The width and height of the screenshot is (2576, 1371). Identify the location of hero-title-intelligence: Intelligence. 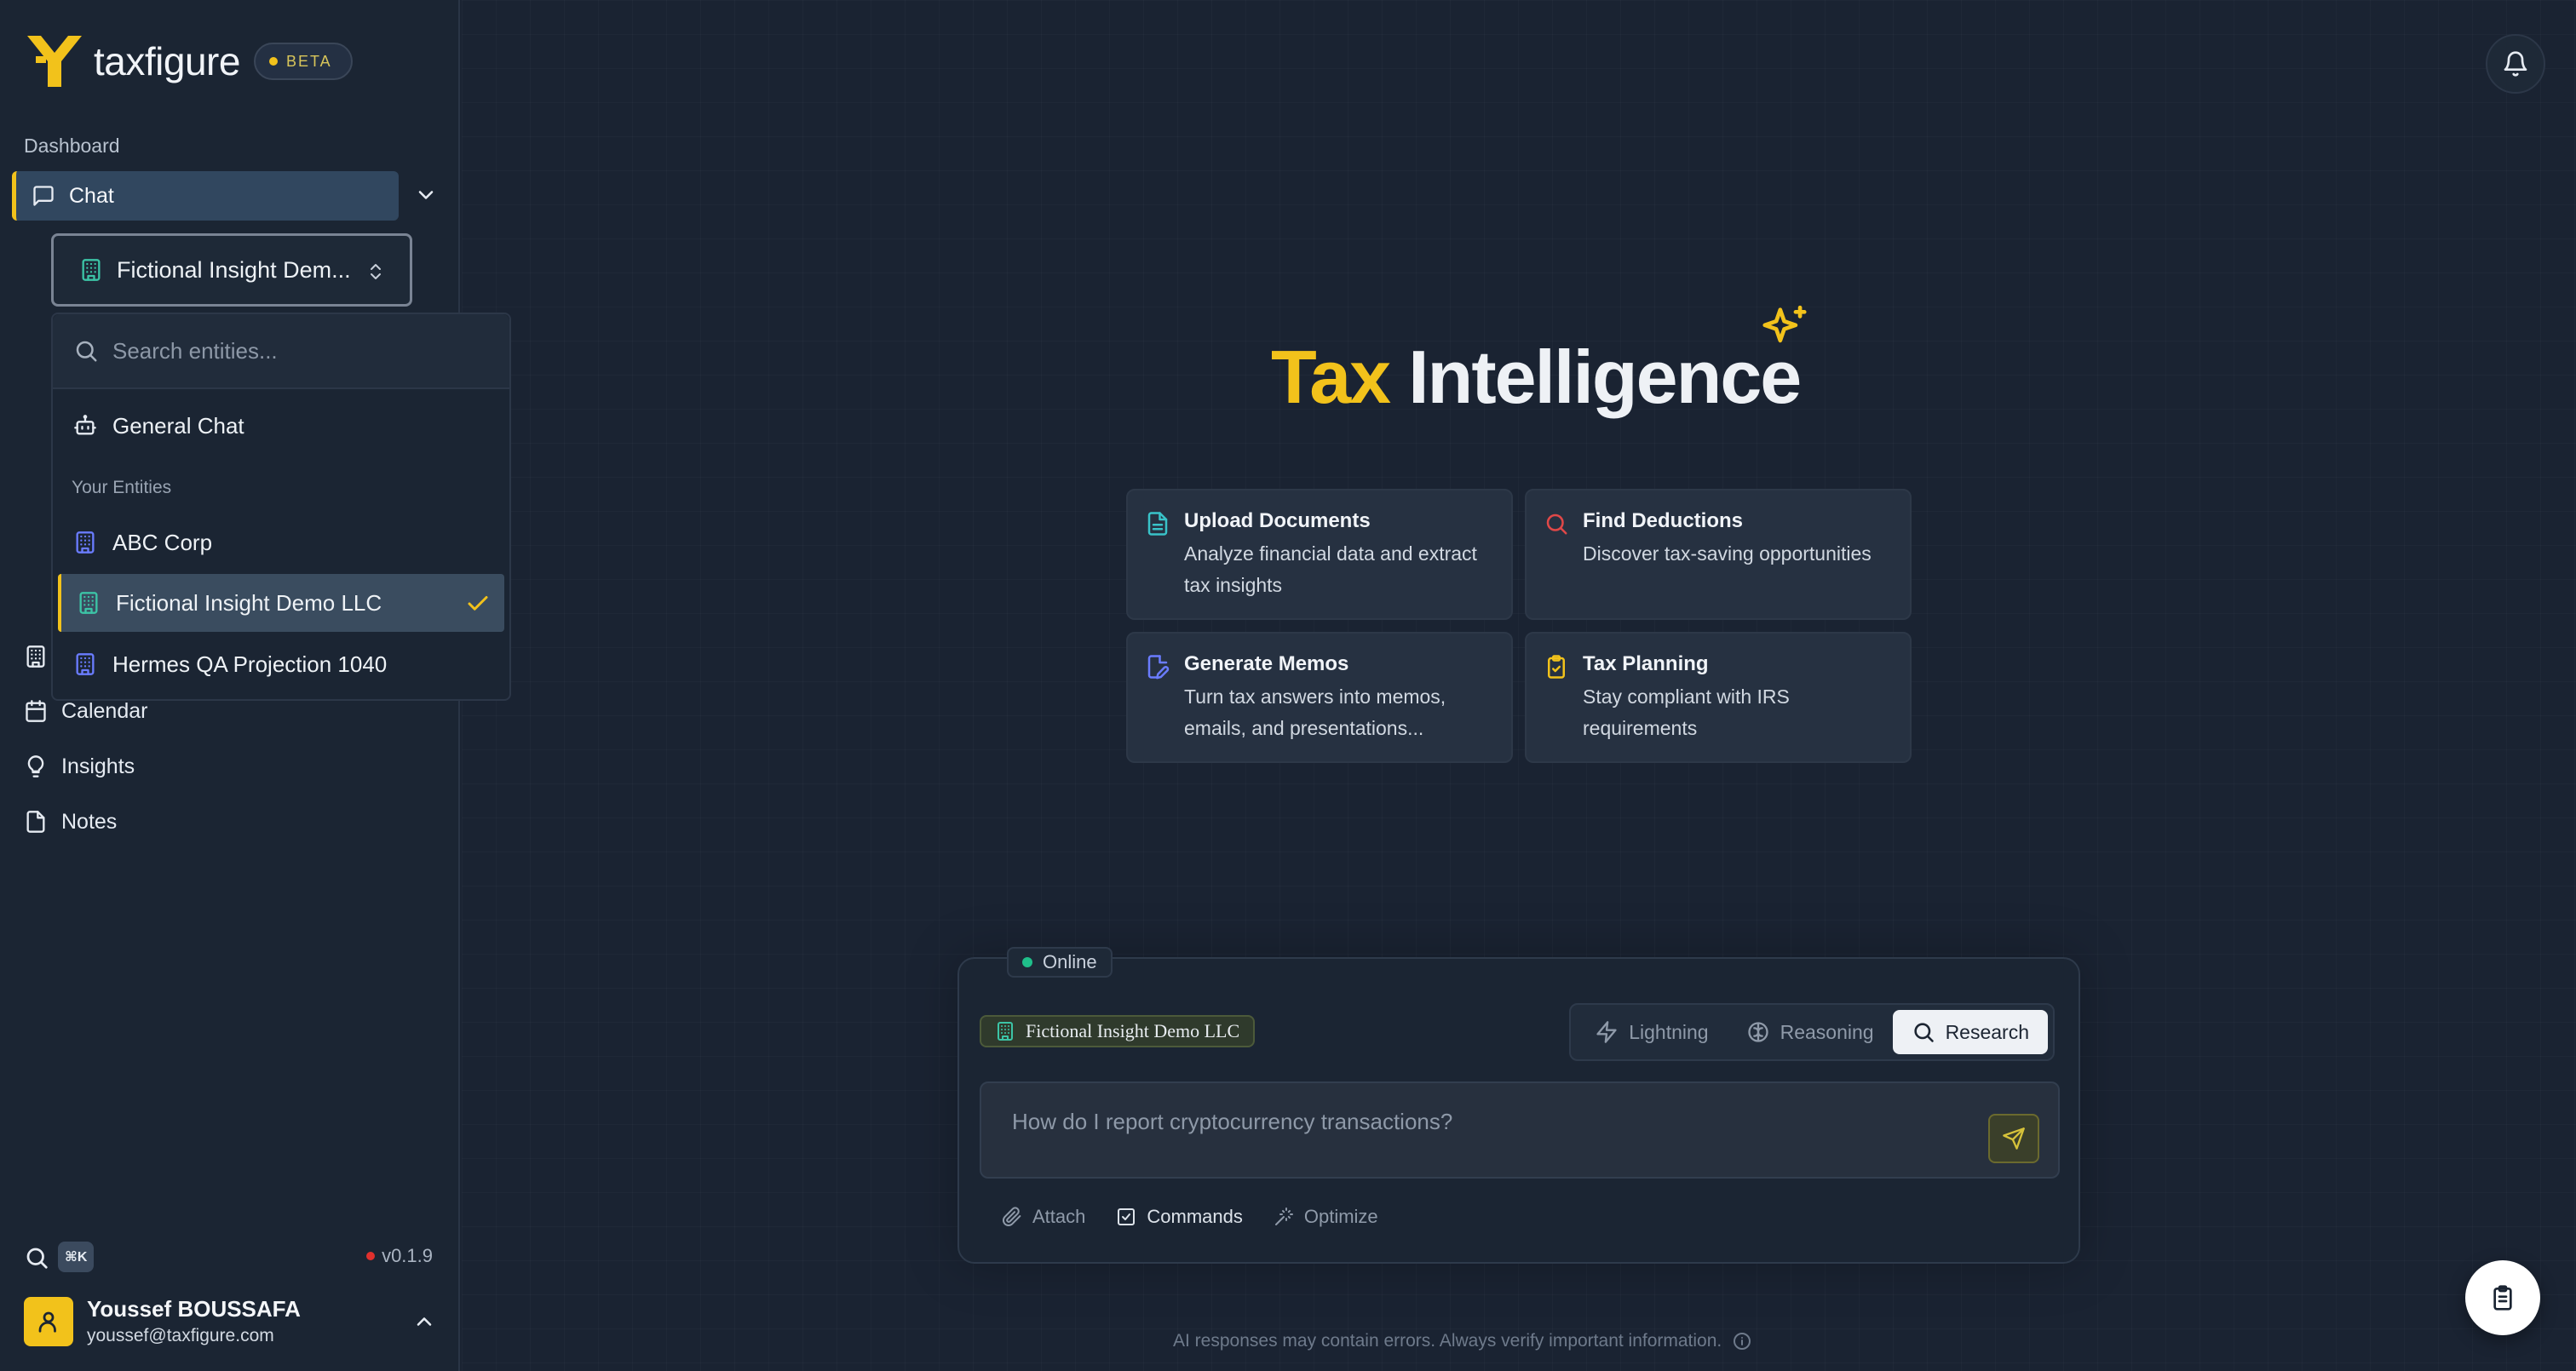
(1605, 377).